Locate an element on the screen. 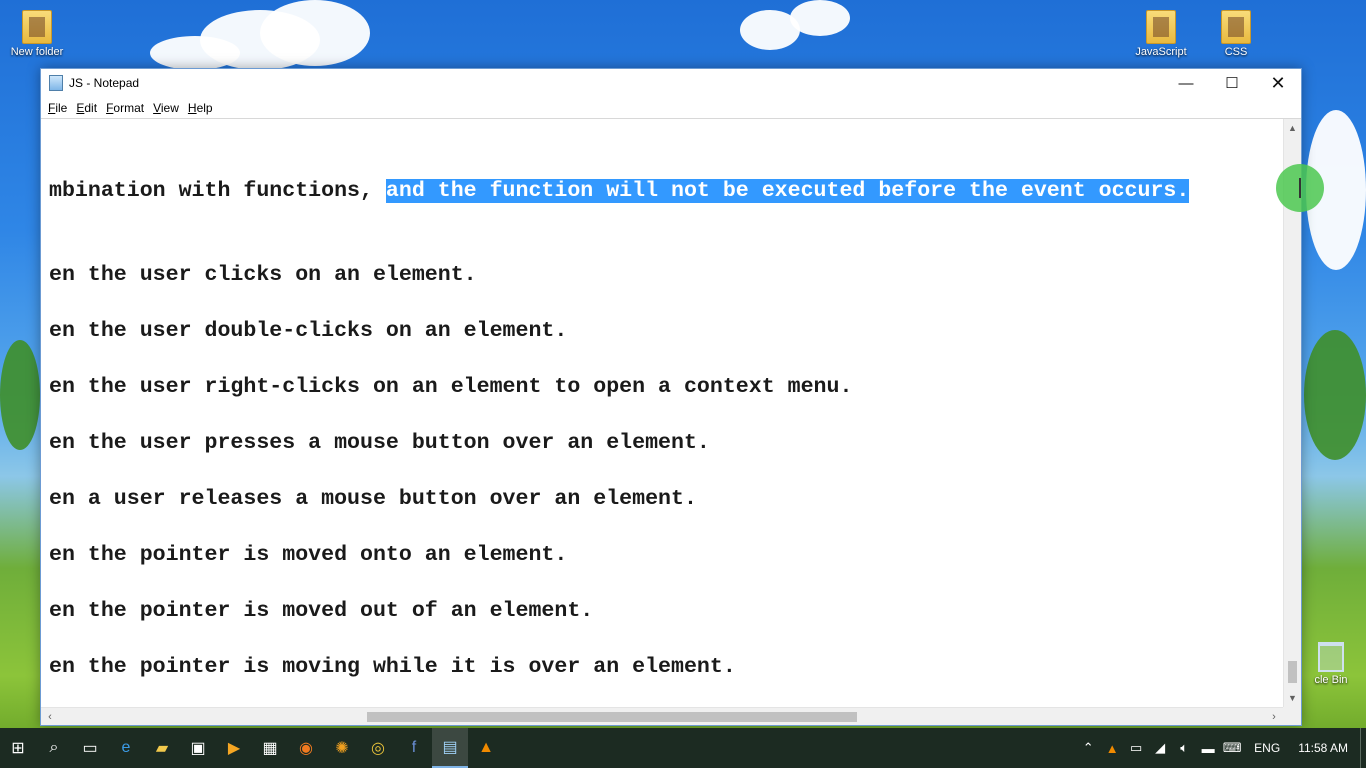 The height and width of the screenshot is (768, 1366). scroll-left-icon: ‹ is located at coordinates (50, 717).